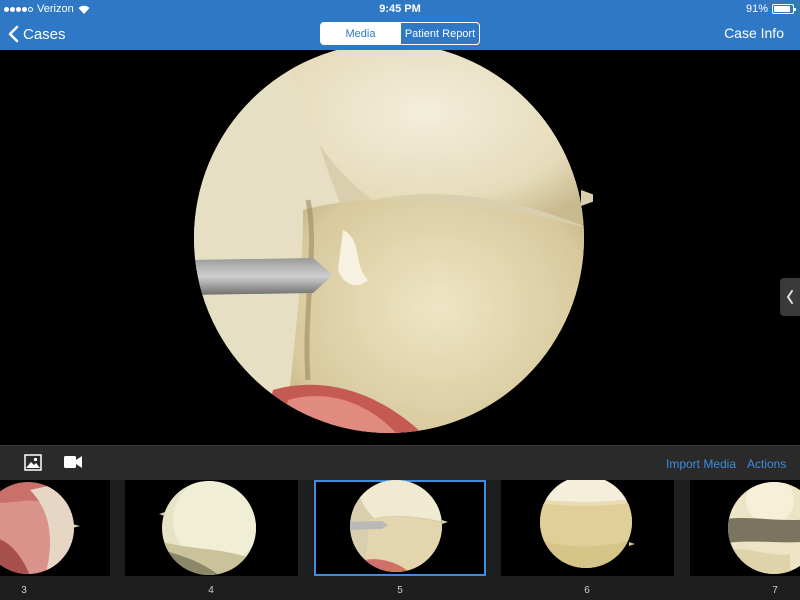  What do you see at coordinates (44, 34) in the screenshot?
I see `back-label: Cases` at bounding box center [44, 34].